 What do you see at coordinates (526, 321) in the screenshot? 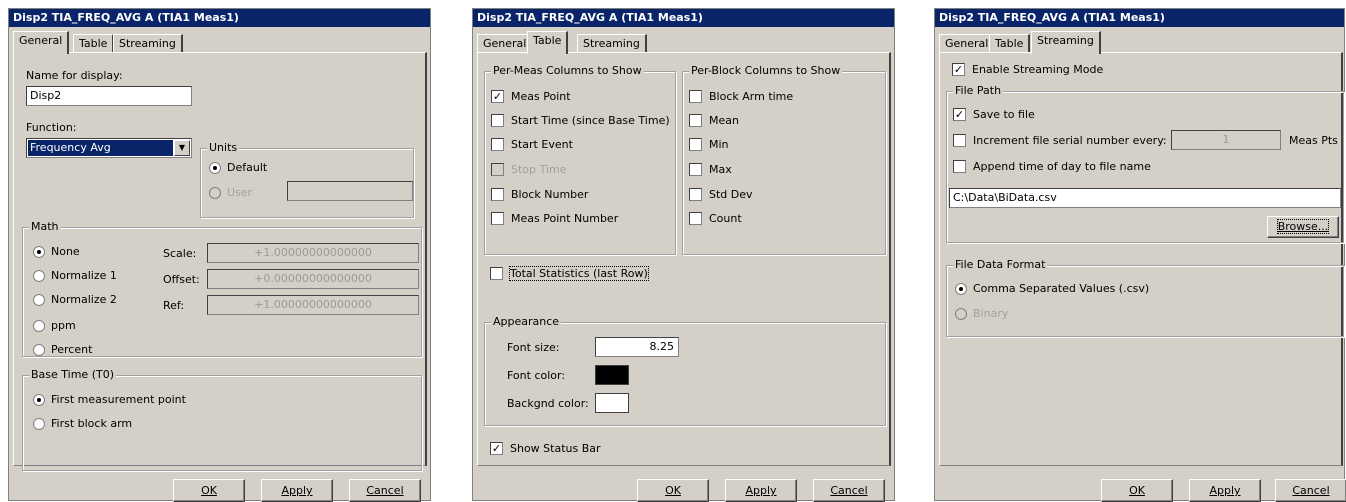
I see `appearance-title: Appearance` at bounding box center [526, 321].